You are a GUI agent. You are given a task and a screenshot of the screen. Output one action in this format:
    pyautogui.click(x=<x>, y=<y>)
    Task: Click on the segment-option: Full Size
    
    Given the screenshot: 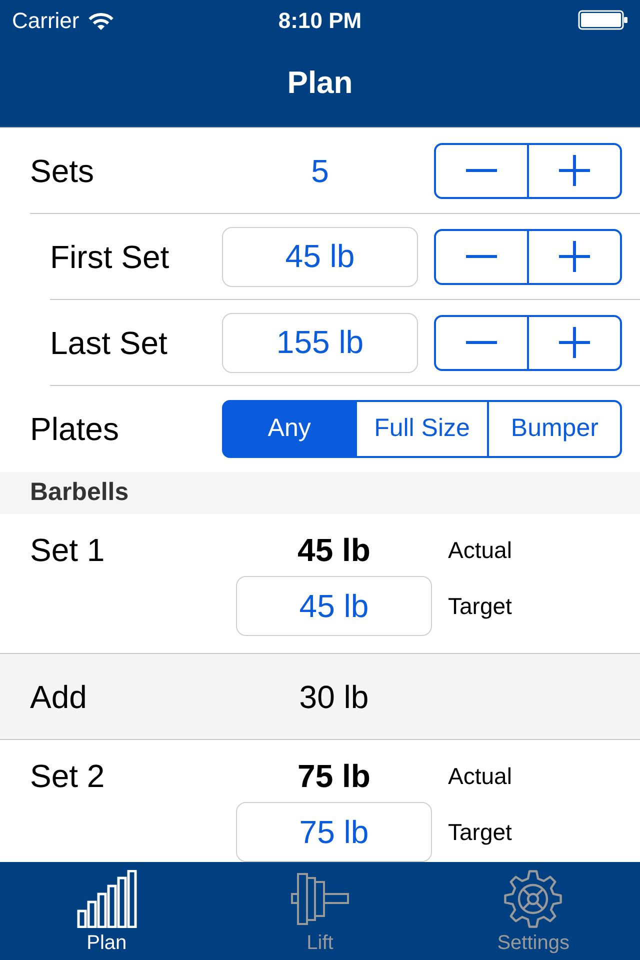 What is the action you would take?
    pyautogui.click(x=423, y=429)
    